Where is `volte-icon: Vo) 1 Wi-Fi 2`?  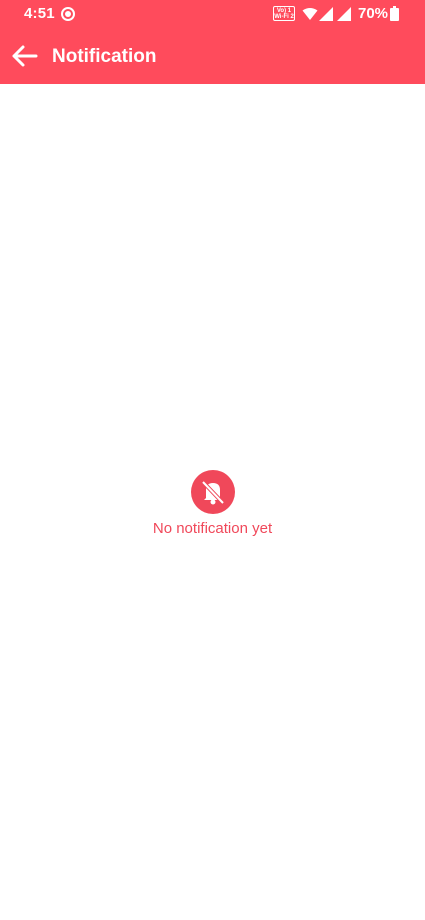 volte-icon: Vo) 1 Wi-Fi 2 is located at coordinates (284, 13).